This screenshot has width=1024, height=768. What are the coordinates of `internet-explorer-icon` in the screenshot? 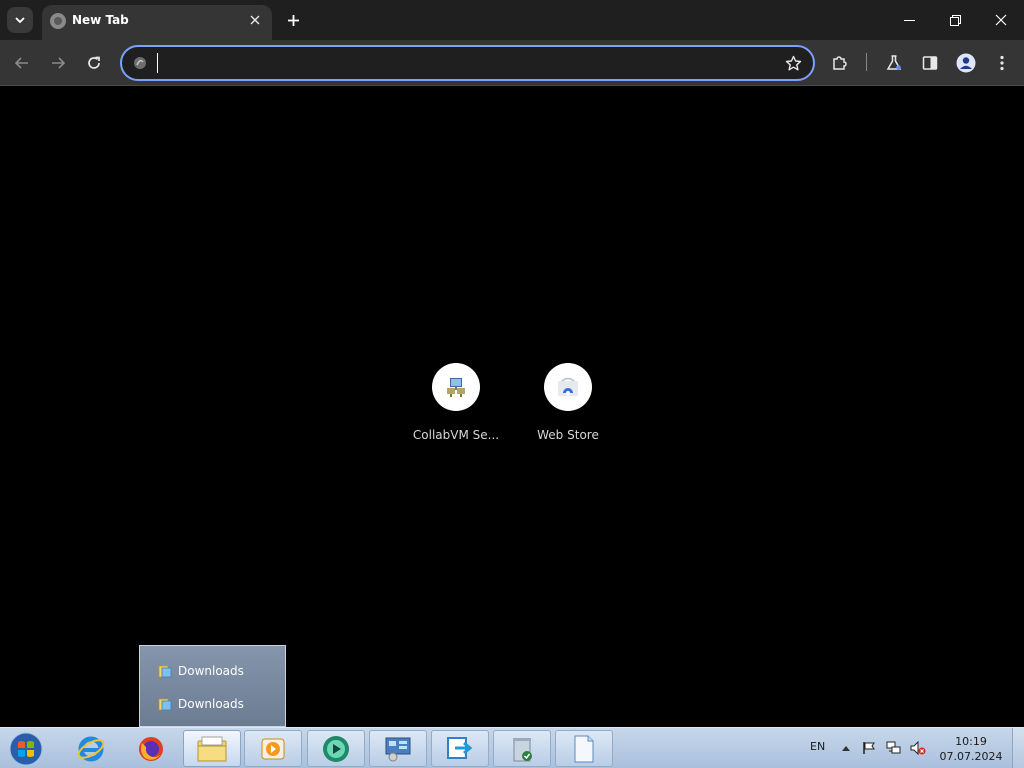 It's located at (91, 748).